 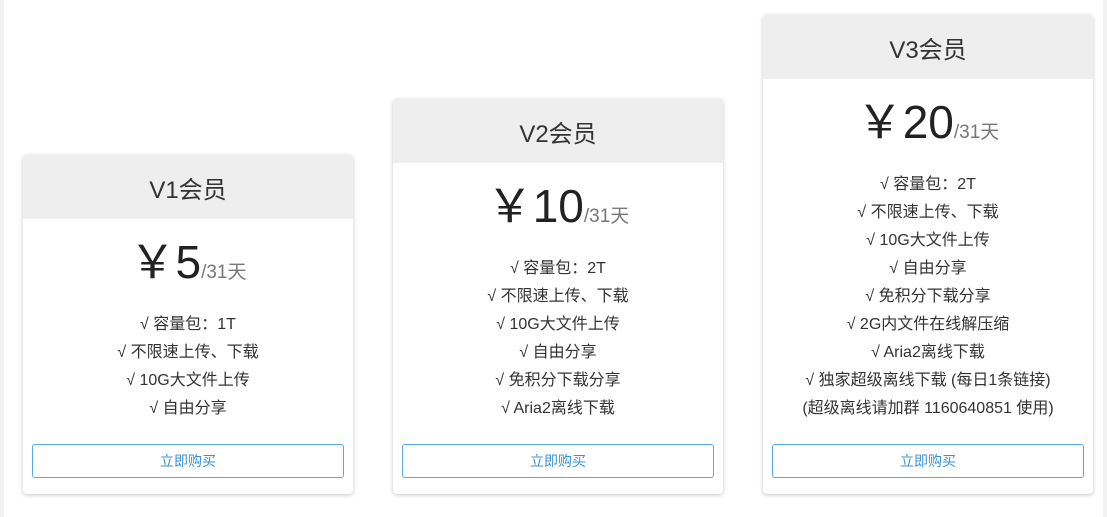 I want to click on plan-title: V1会员, so click(x=188, y=187).